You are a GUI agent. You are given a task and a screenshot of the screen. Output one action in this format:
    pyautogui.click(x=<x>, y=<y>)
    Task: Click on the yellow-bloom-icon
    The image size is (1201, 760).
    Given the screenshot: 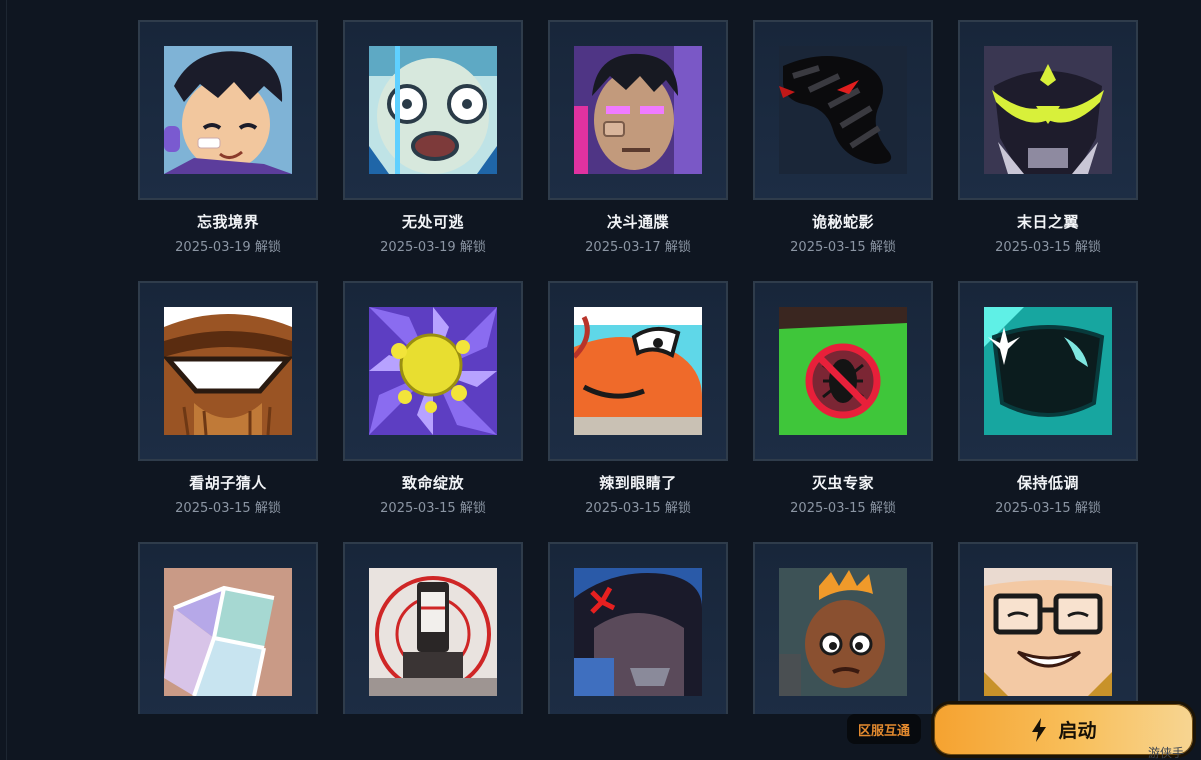 What is the action you would take?
    pyautogui.click(x=433, y=371)
    